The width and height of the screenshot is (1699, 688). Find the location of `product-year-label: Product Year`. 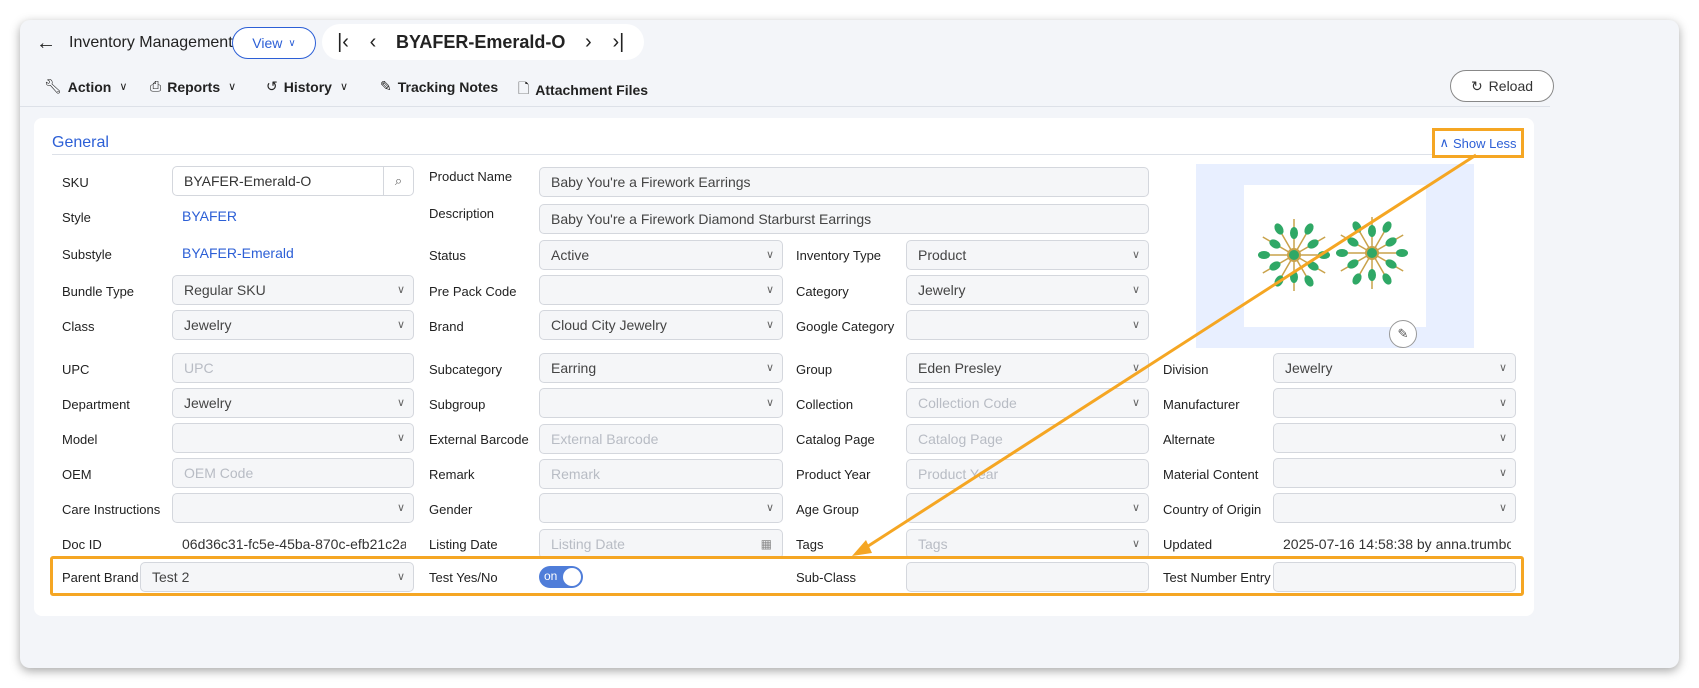

product-year-label: Product Year is located at coordinates (833, 474).